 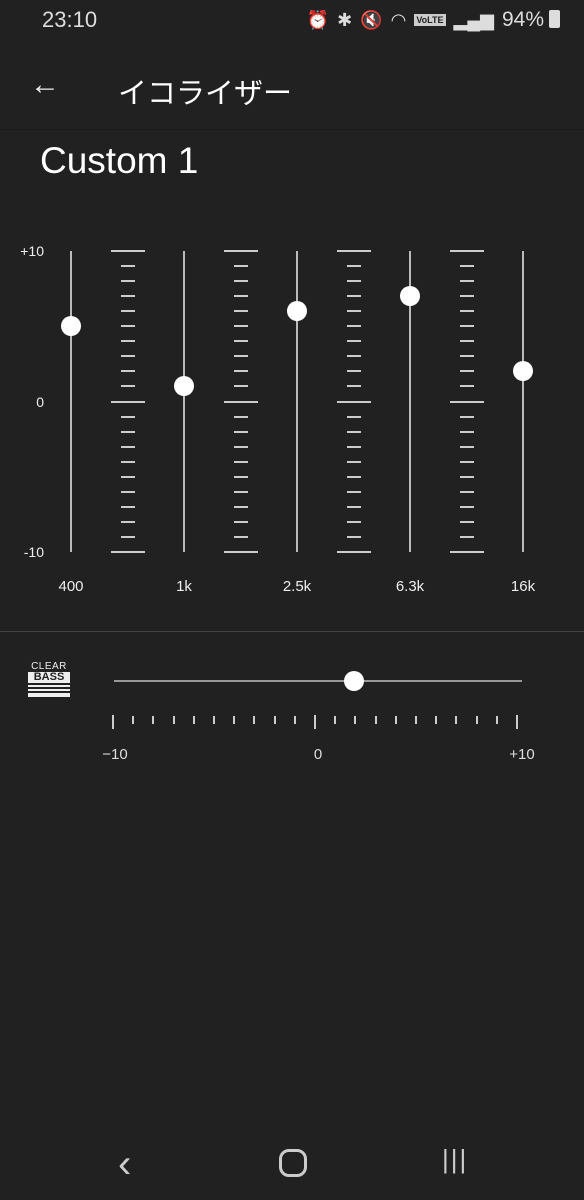 What do you see at coordinates (184, 586) in the screenshot?
I see `eq-band-label: 1k` at bounding box center [184, 586].